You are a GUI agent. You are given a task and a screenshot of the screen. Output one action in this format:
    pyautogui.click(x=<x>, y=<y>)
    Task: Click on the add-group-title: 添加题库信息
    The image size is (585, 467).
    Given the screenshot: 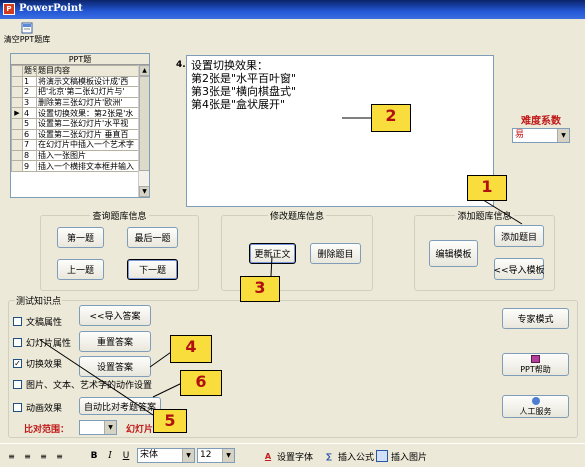 What is the action you would take?
    pyautogui.click(x=484, y=217)
    